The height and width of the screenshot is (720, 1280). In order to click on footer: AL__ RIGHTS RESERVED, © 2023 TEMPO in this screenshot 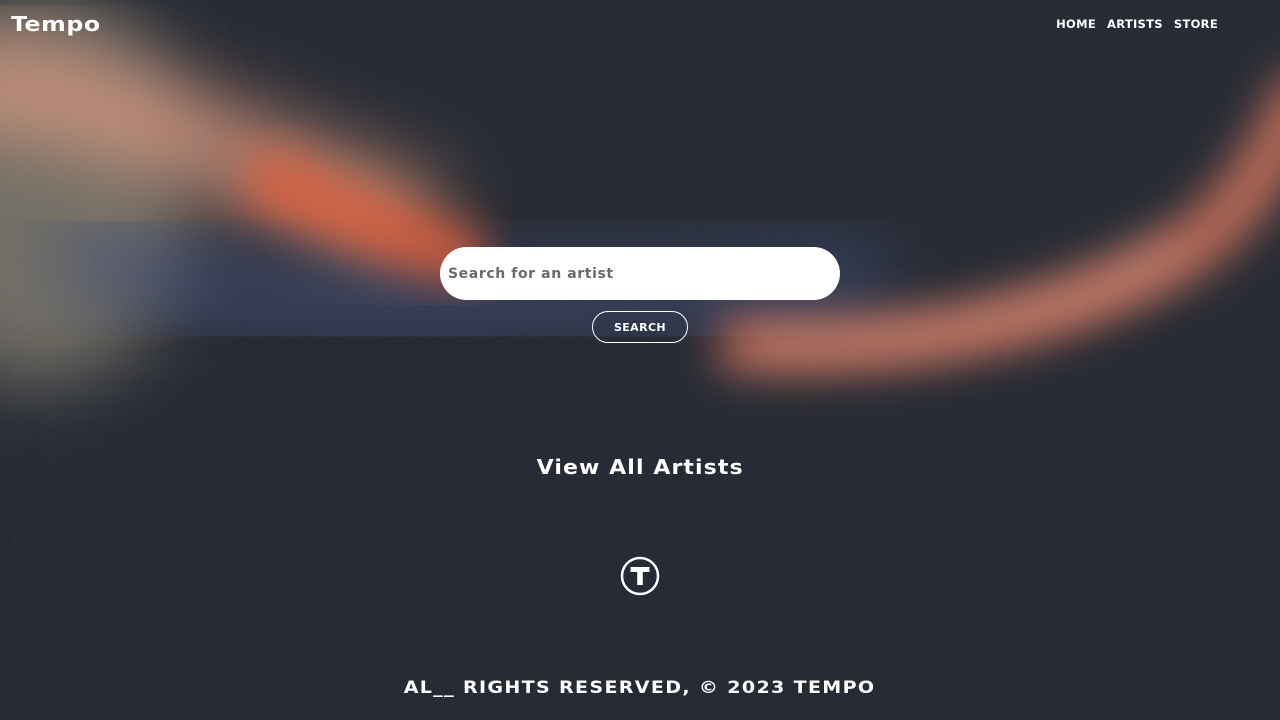, I will do `click(640, 688)`.